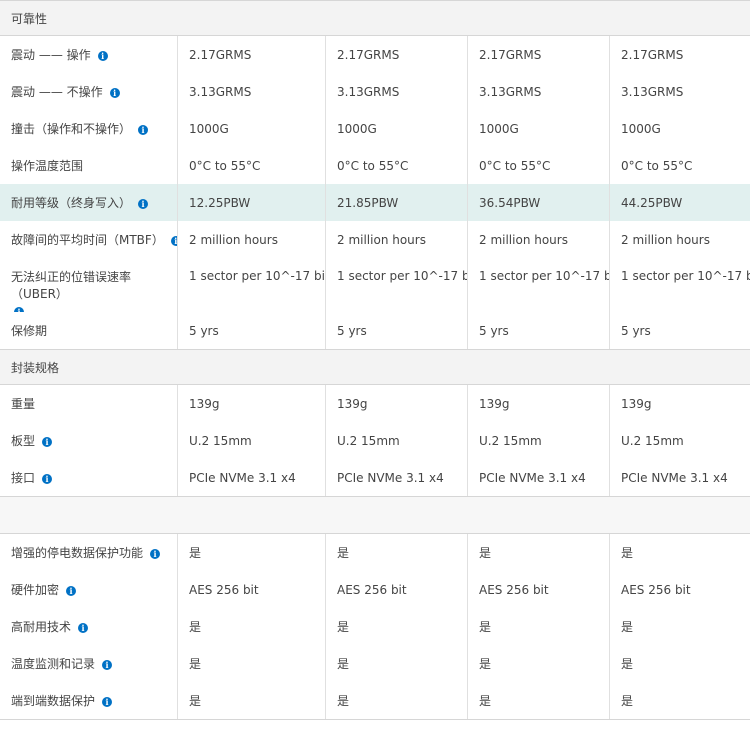 The width and height of the screenshot is (750, 745). Describe the element at coordinates (375, 719) in the screenshot. I see `table-bottom-border` at that location.